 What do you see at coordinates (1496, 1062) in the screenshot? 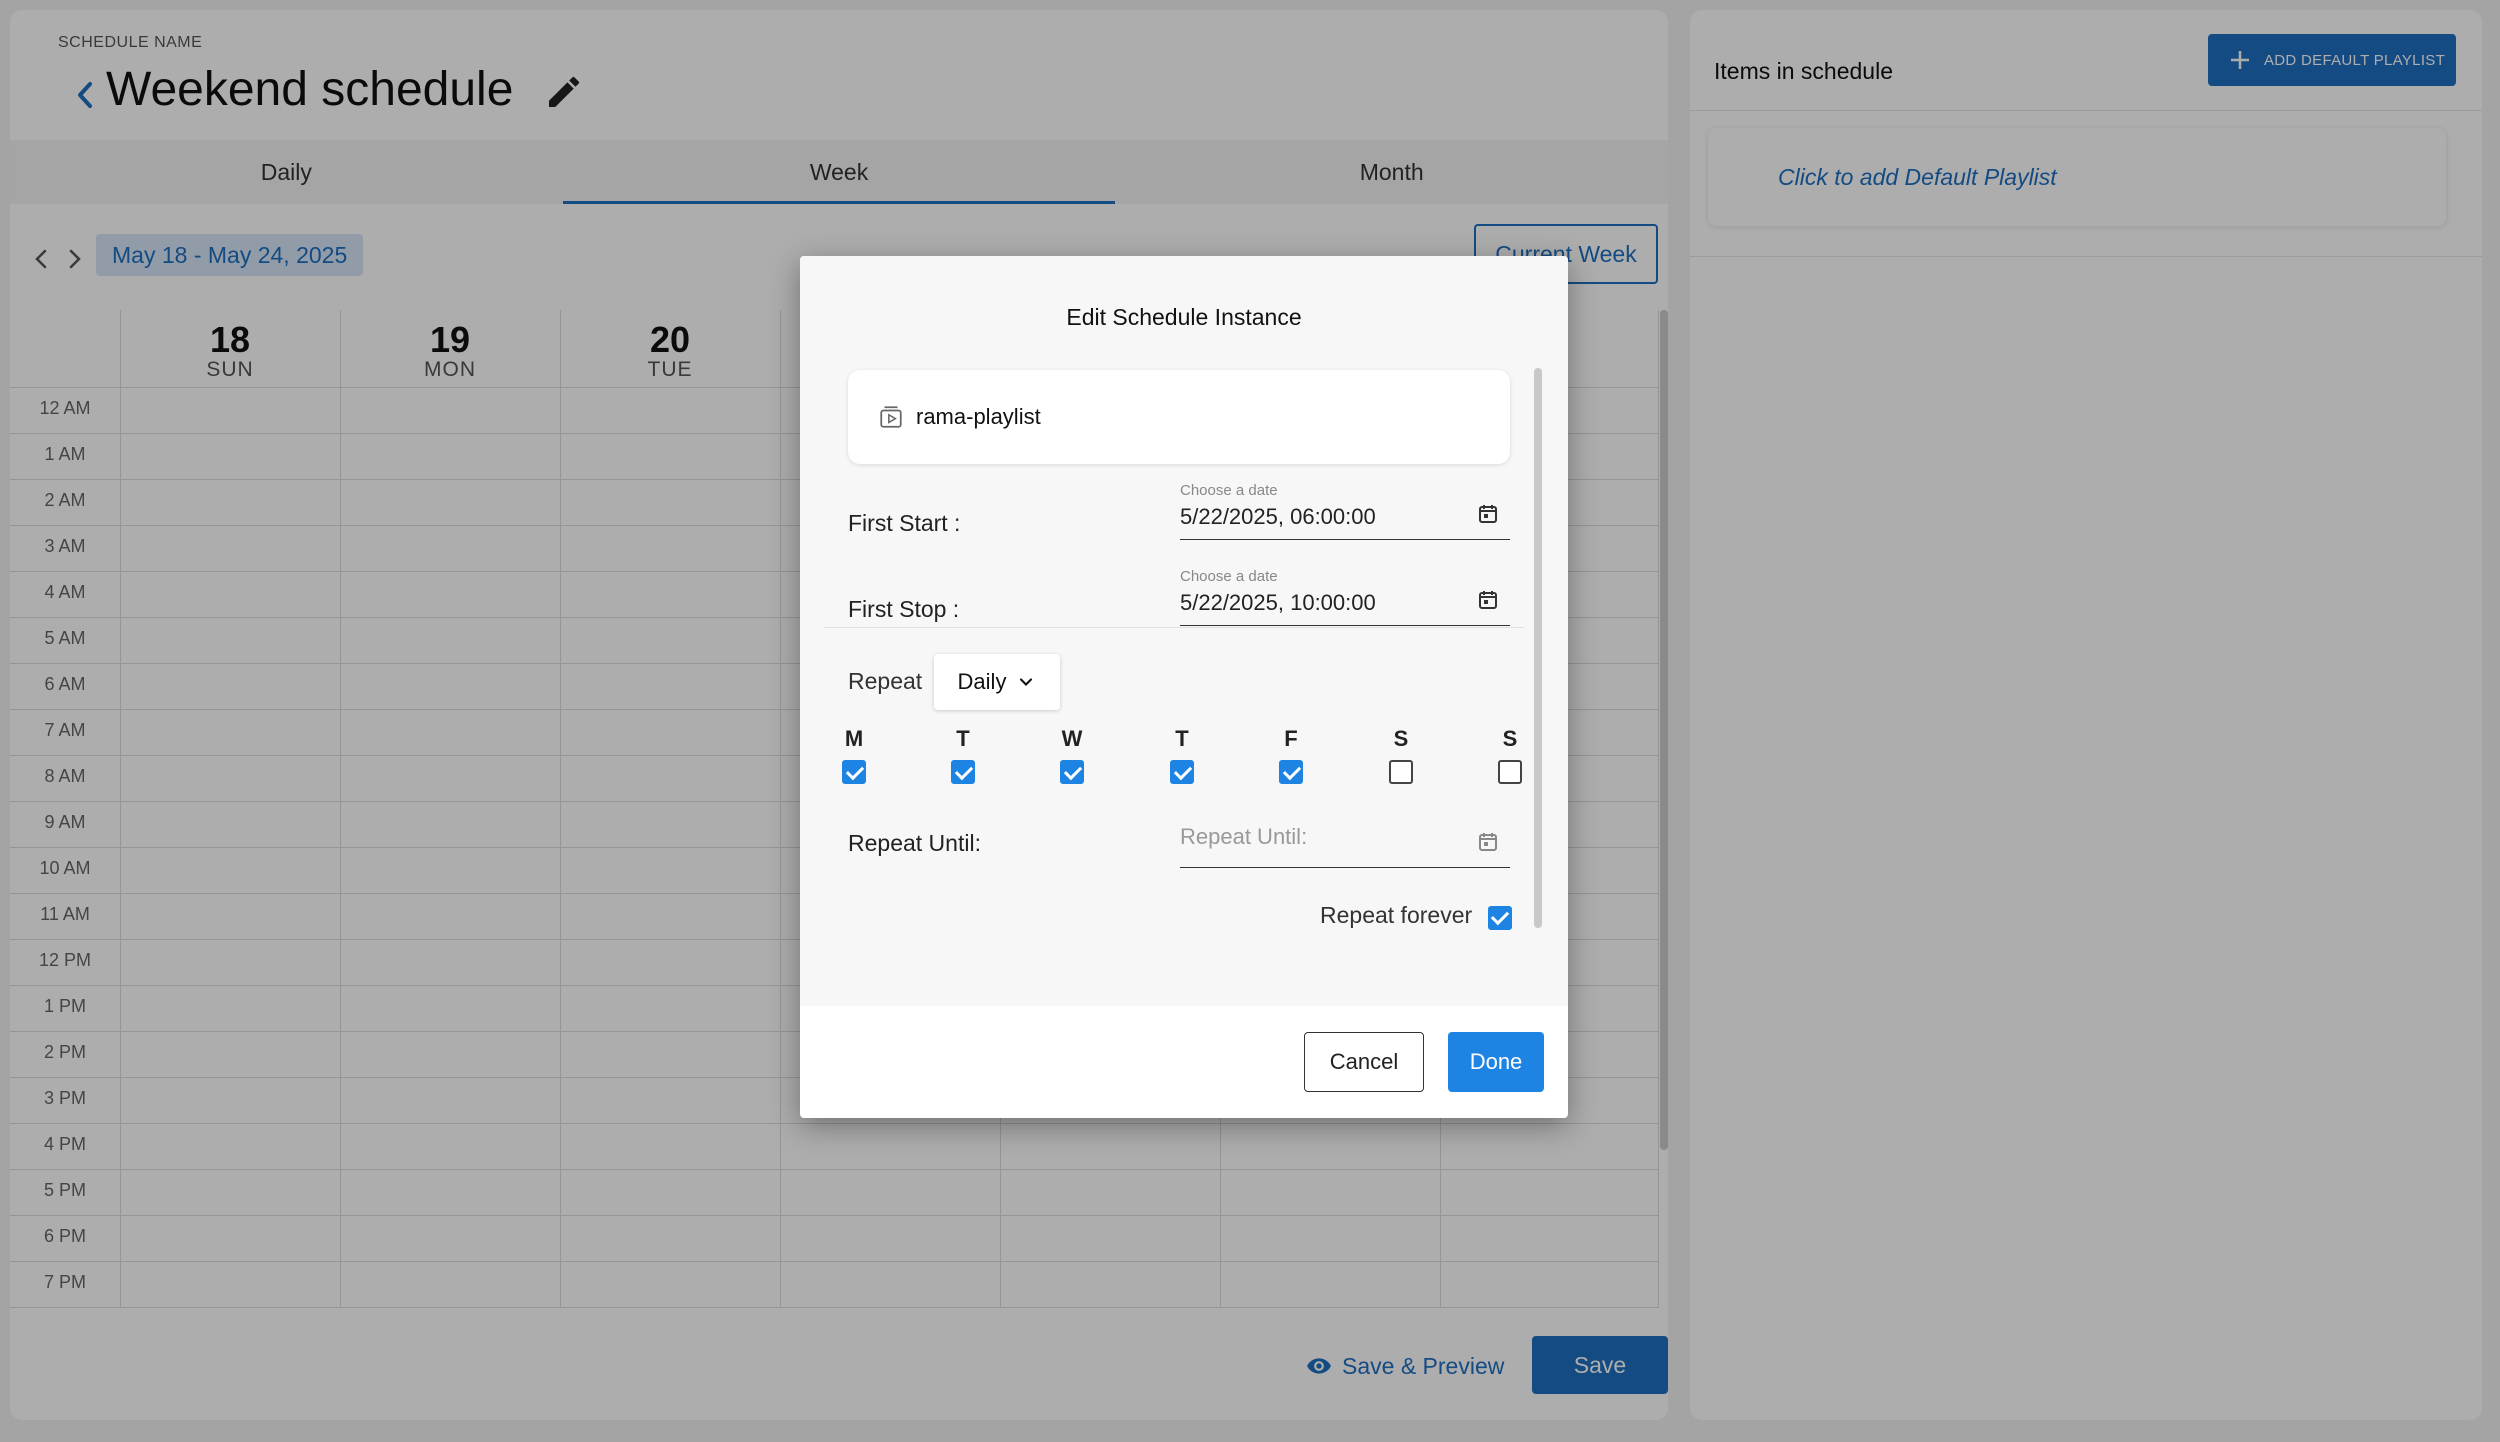
I see `done-button: Done` at bounding box center [1496, 1062].